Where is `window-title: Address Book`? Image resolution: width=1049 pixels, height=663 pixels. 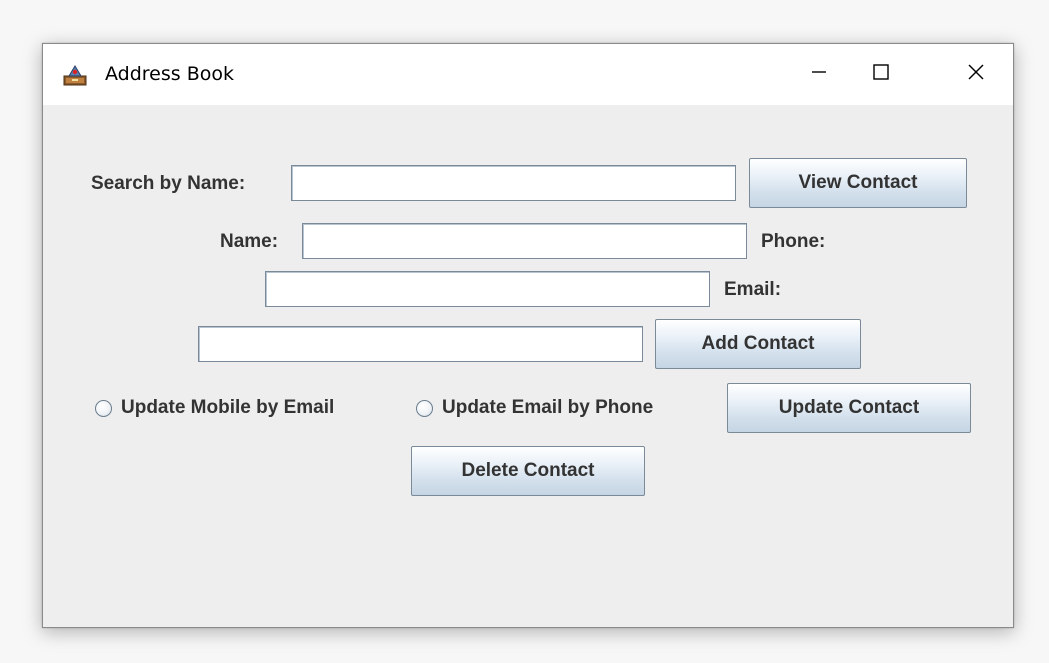 window-title: Address Book is located at coordinates (169, 74).